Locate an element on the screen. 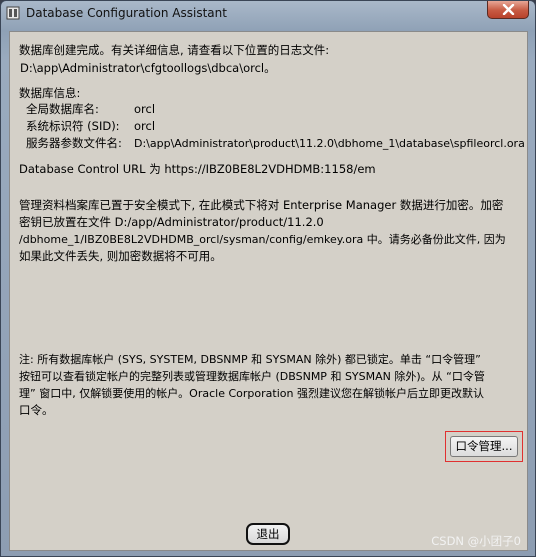  creation-complete-text: 数据库创建完成。有关详细信息, 请查看以下位置的日志文件: is located at coordinates (174, 50).